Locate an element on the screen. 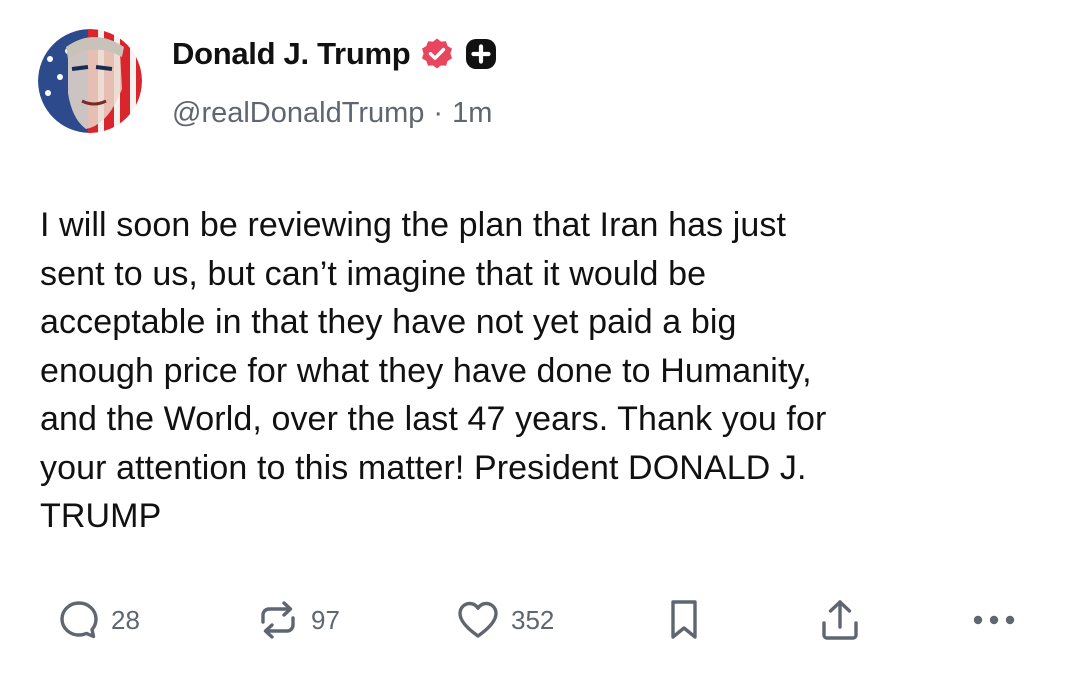 The height and width of the screenshot is (679, 1073). author-name: Donald J. Trump is located at coordinates (291, 54).